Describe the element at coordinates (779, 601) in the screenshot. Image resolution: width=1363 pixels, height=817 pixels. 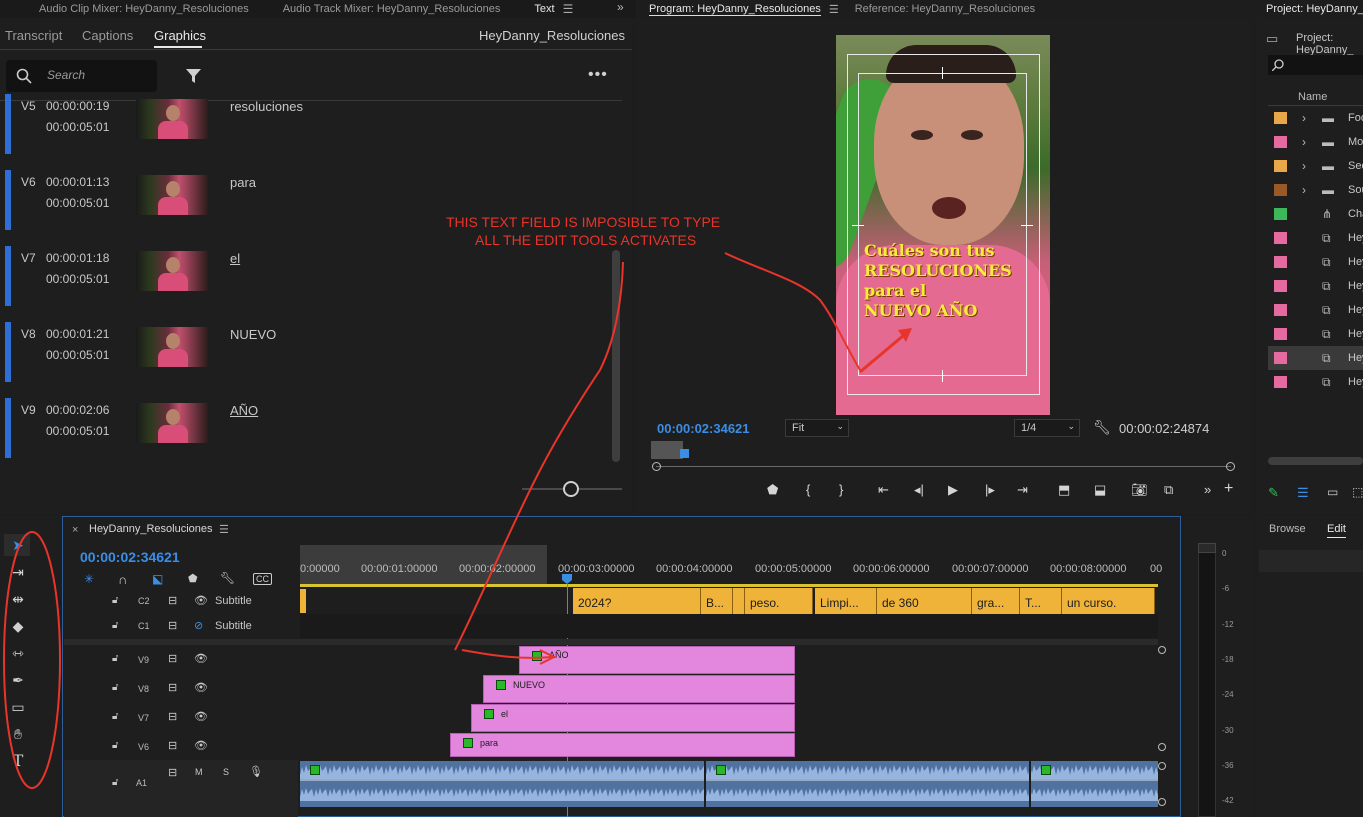
I see `caption-clip: peso.` at that location.